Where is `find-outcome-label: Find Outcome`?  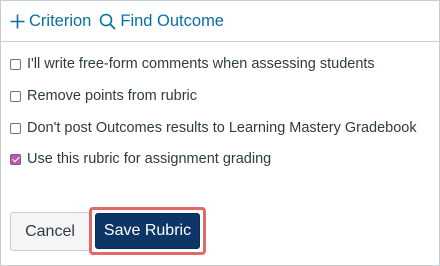
find-outcome-label: Find Outcome is located at coordinates (172, 20).